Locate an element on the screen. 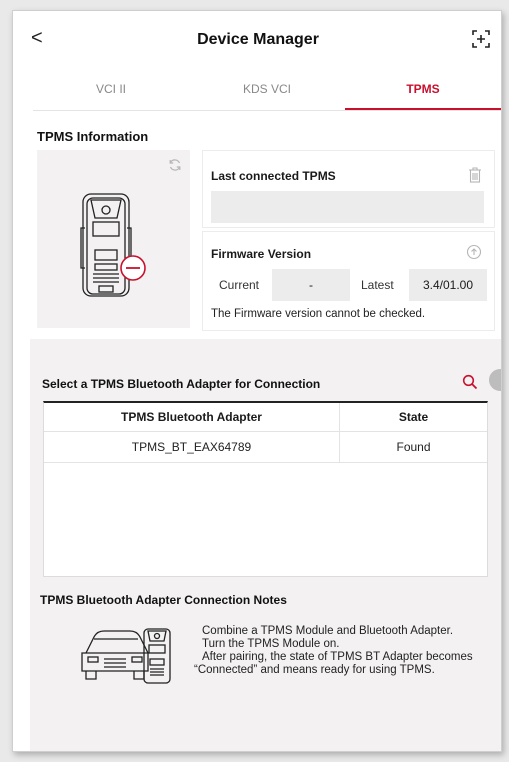  side-panel-handle is located at coordinates (495, 380).